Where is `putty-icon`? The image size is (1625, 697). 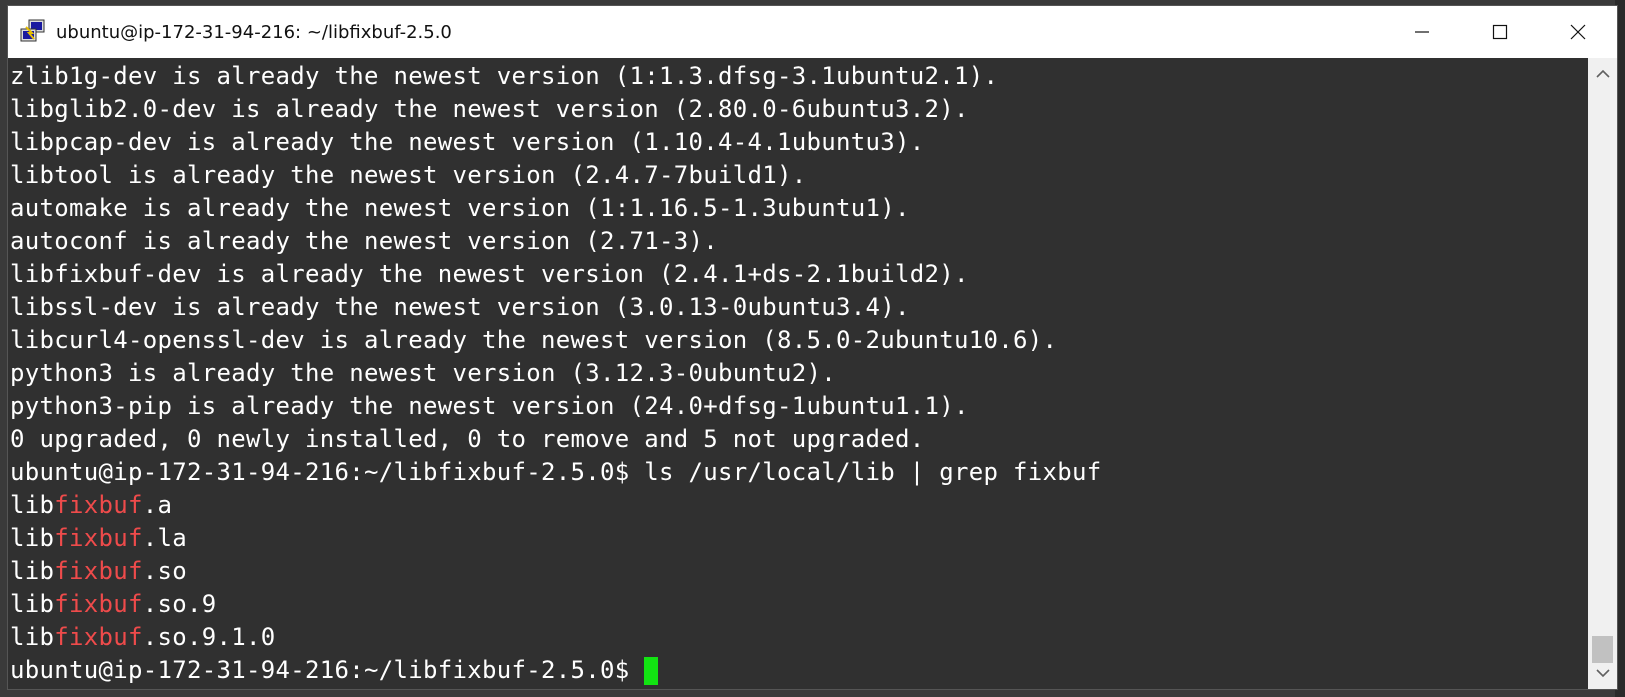
putty-icon is located at coordinates (33, 32).